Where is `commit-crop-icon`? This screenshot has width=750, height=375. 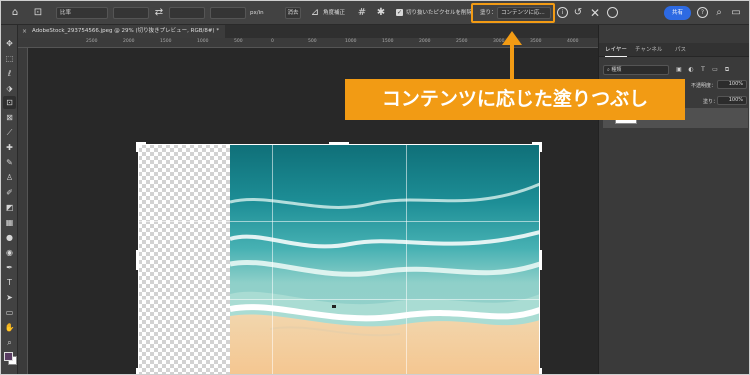 commit-crop-icon is located at coordinates (612, 12).